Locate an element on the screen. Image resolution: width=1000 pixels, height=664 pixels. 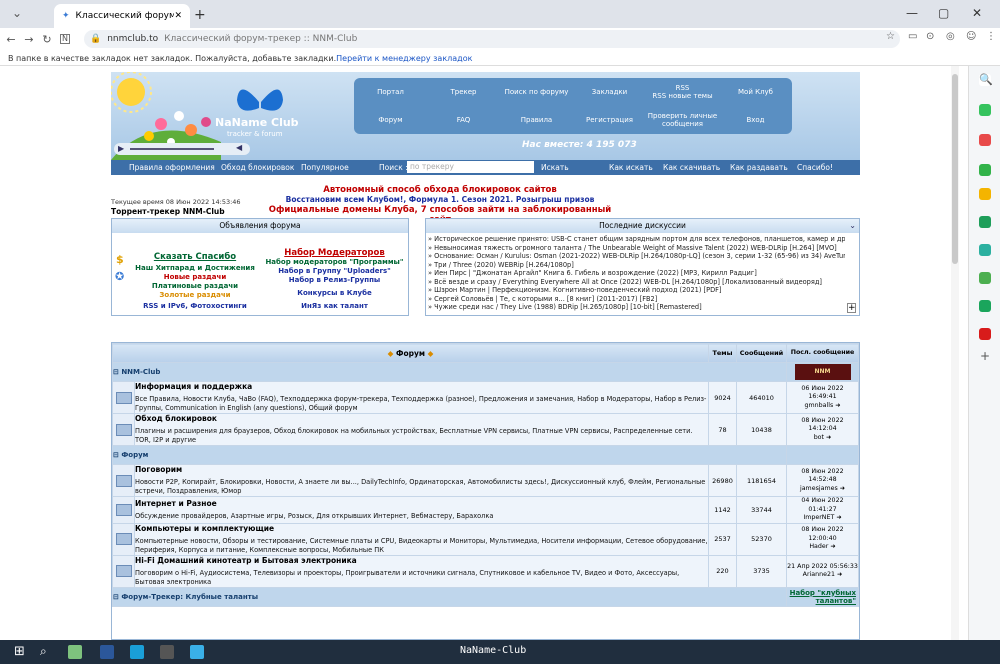
link-hitparade: Наш Хитпарад и Достижения is located at coordinates (195, 268).